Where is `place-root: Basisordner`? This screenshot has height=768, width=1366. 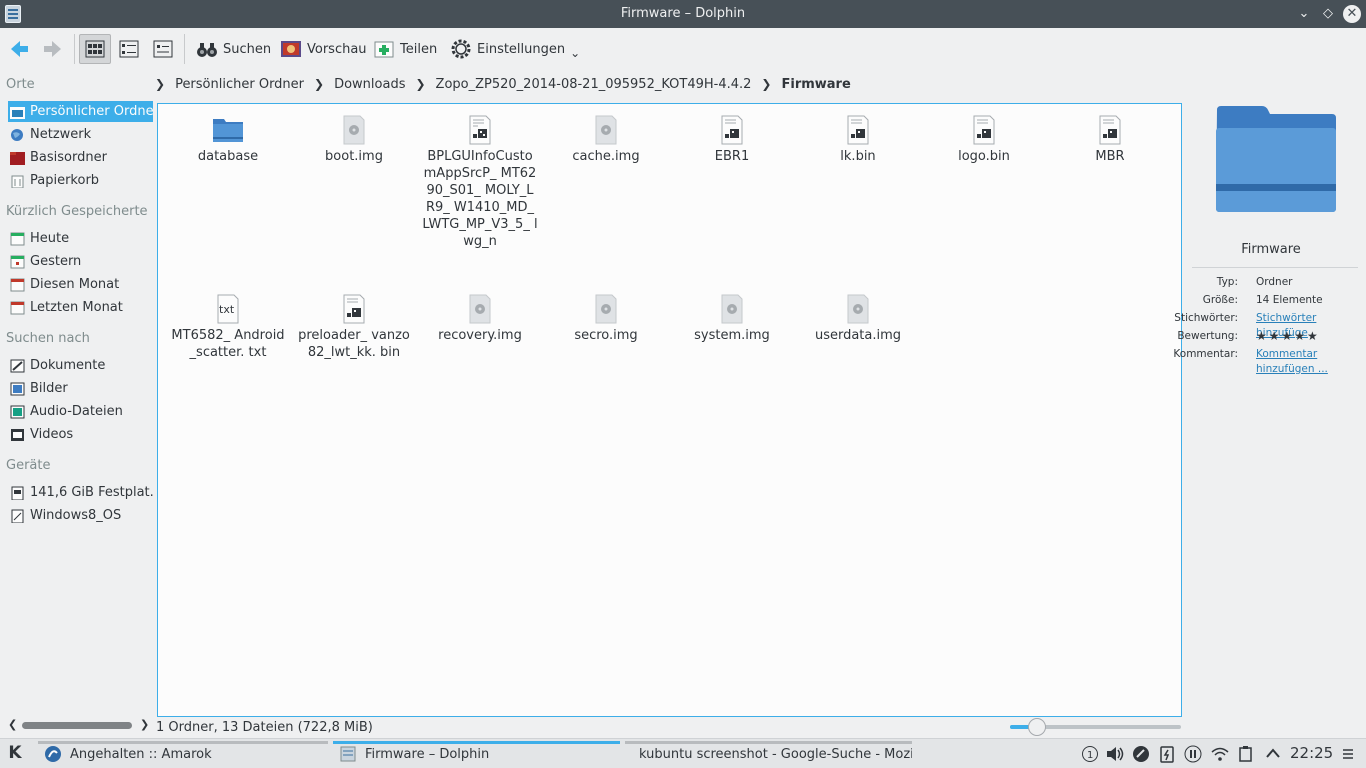
place-root: Basisordner is located at coordinates (80, 157).